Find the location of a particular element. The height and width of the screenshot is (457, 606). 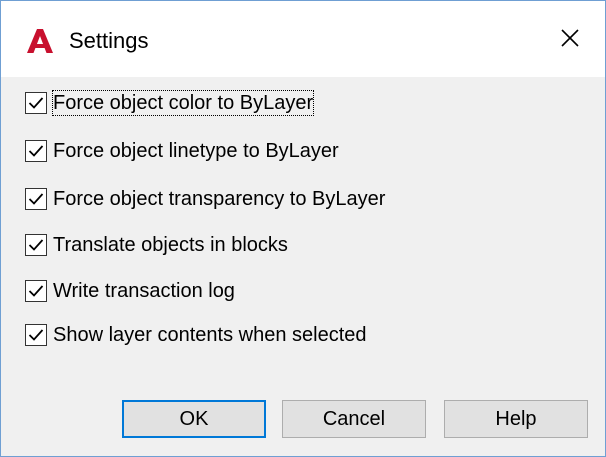

close-button is located at coordinates (570, 38).